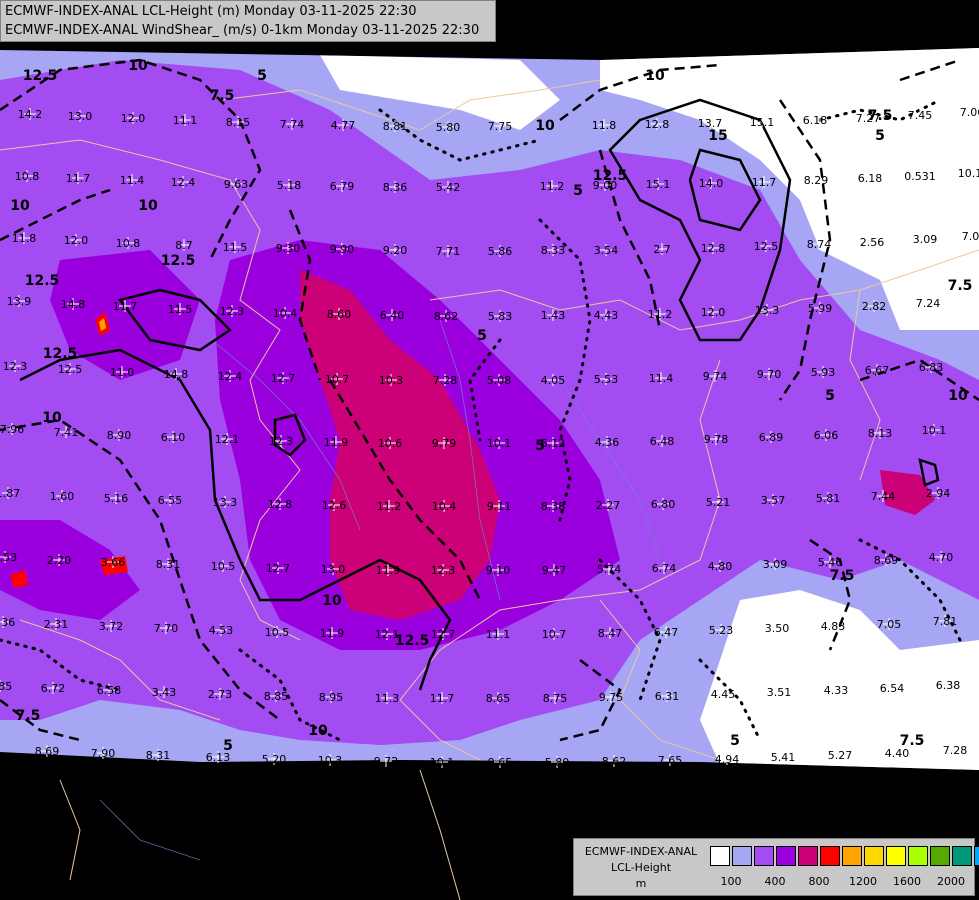 This screenshot has width=979, height=900. I want to click on station-value: 7.05, so click(889, 624).